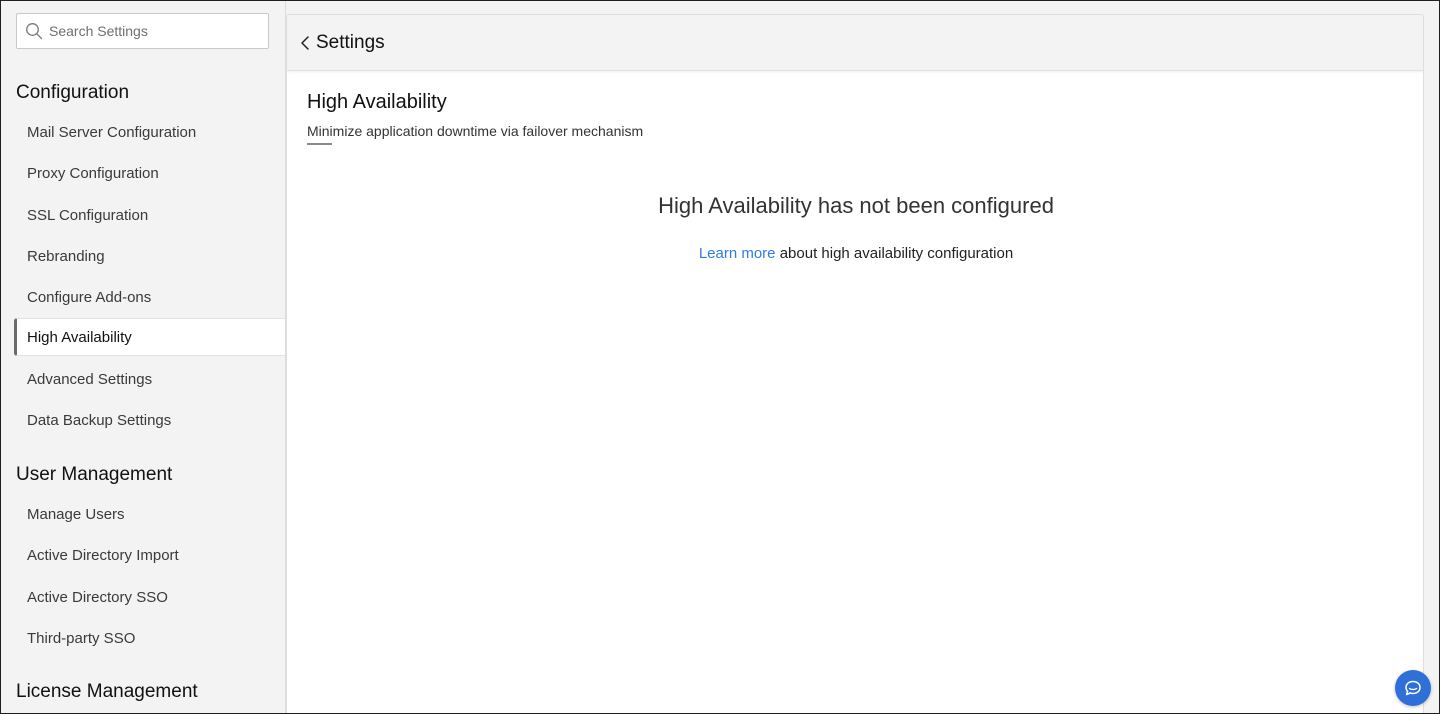  I want to click on sidebar-item-label: Data Backup Settings, so click(99, 420).